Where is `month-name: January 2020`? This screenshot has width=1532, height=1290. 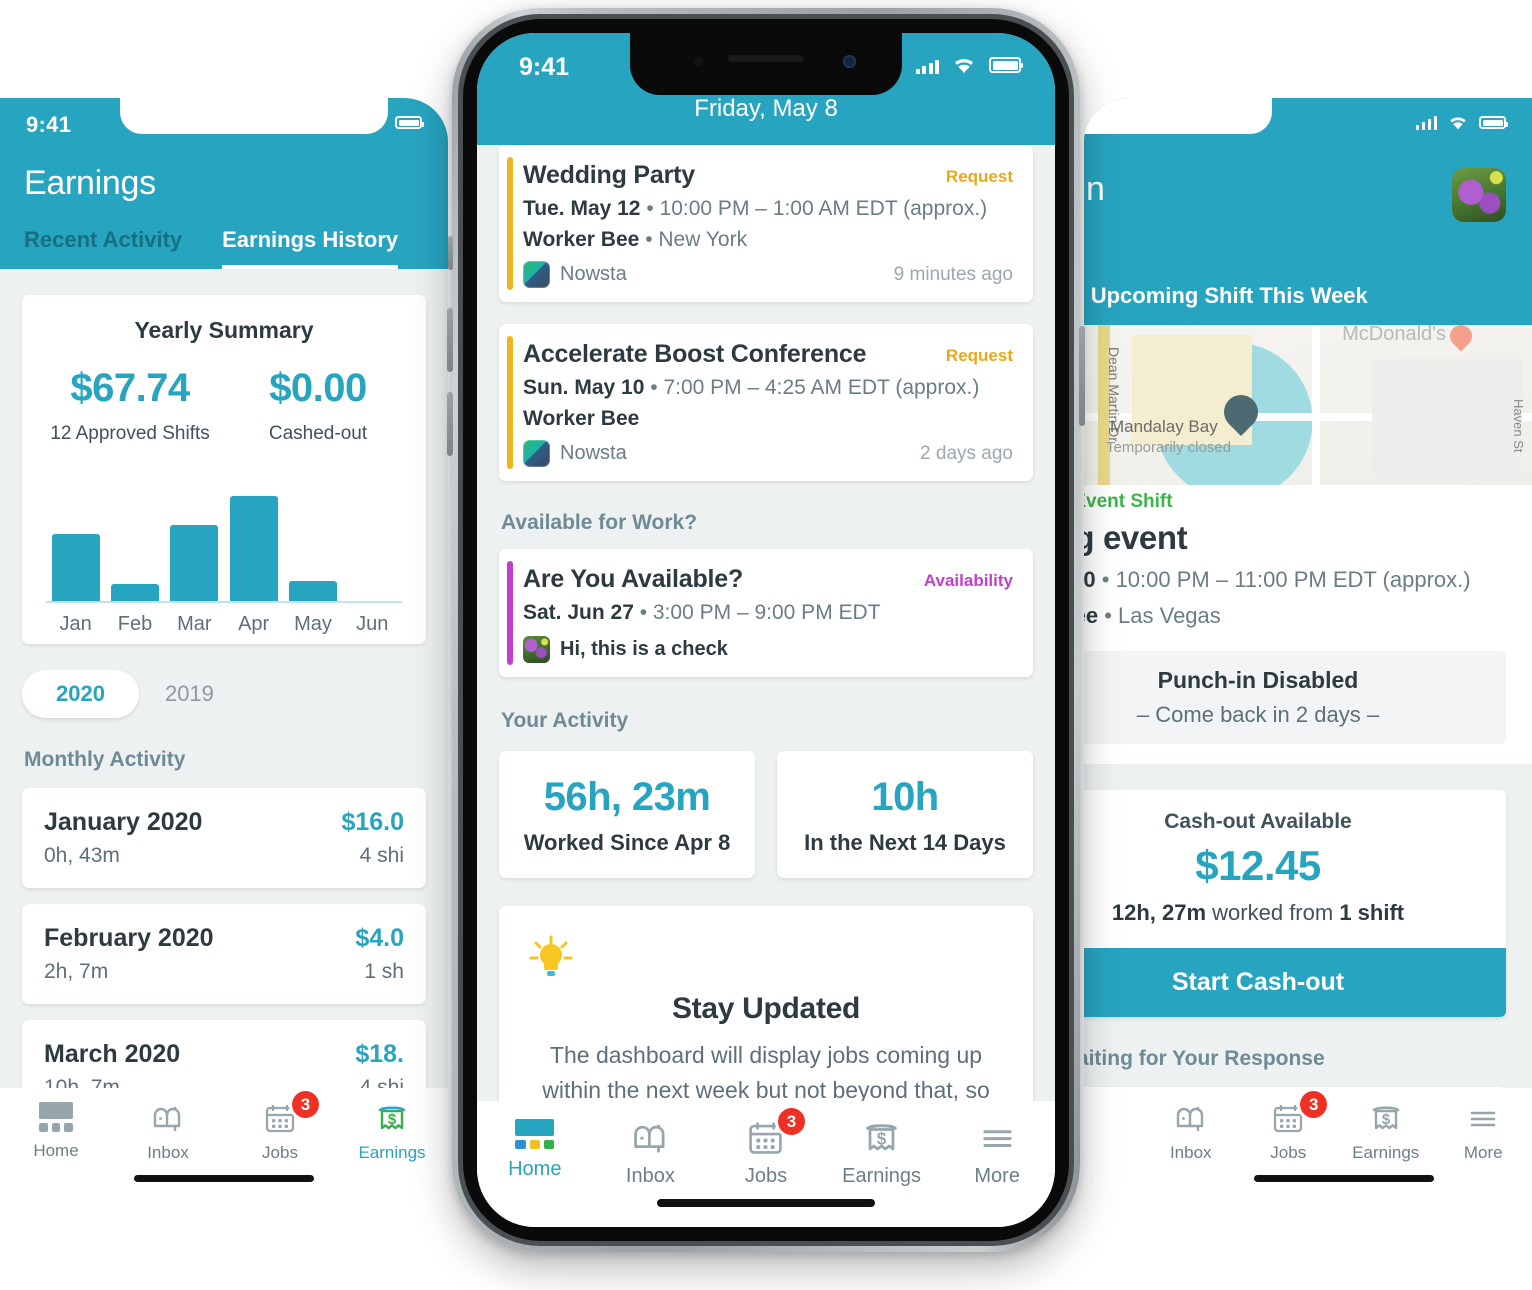
month-name: January 2020 is located at coordinates (123, 822).